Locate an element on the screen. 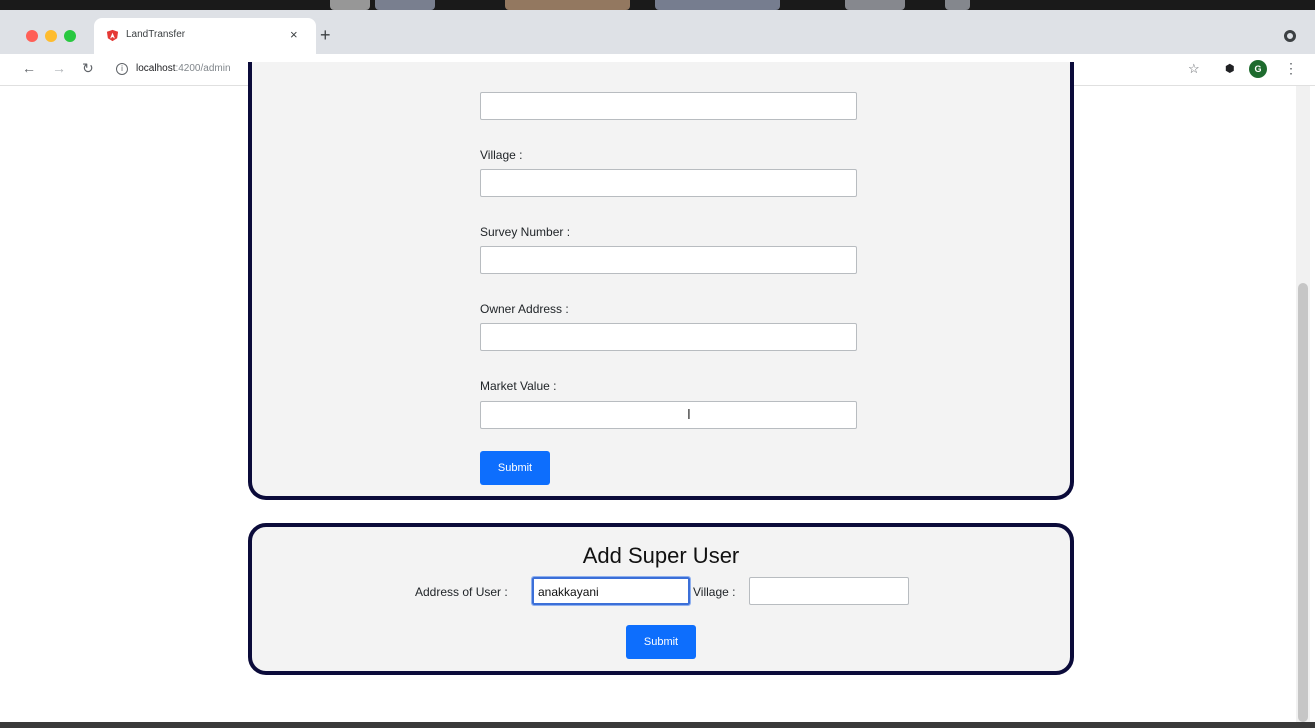 The image size is (1315, 728). market-value-label: Market Value : is located at coordinates (518, 386).